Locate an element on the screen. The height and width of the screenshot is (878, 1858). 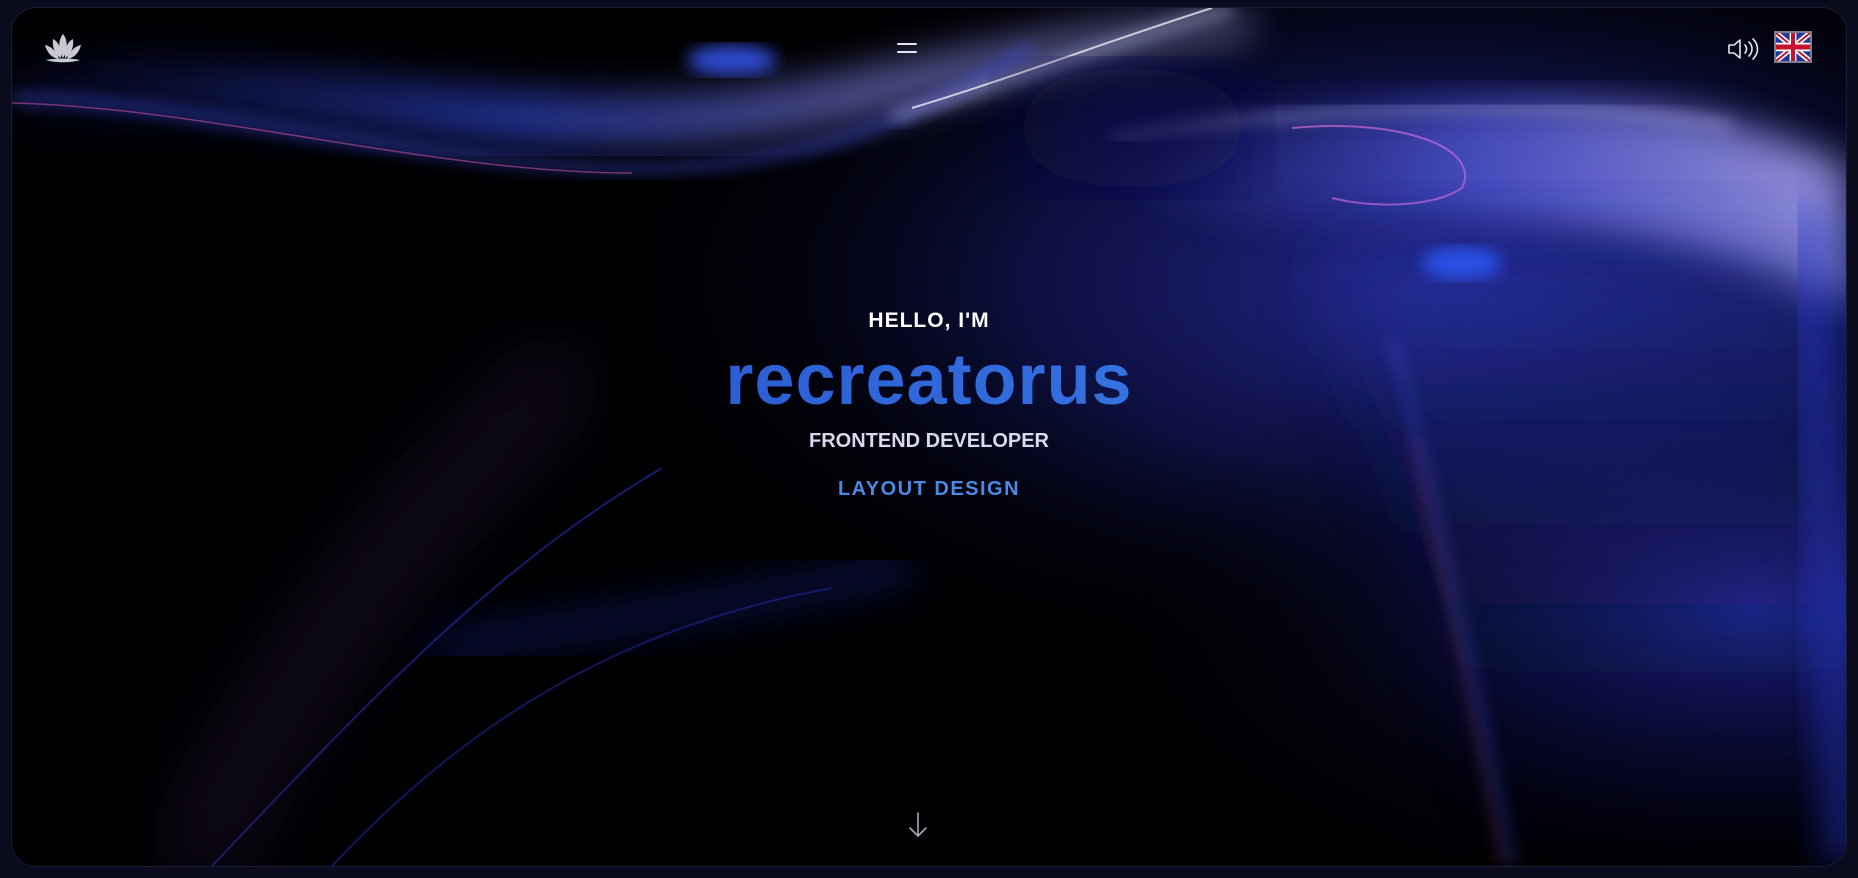
hero-role: FRONTEND DEVELOPER is located at coordinates (929, 441).